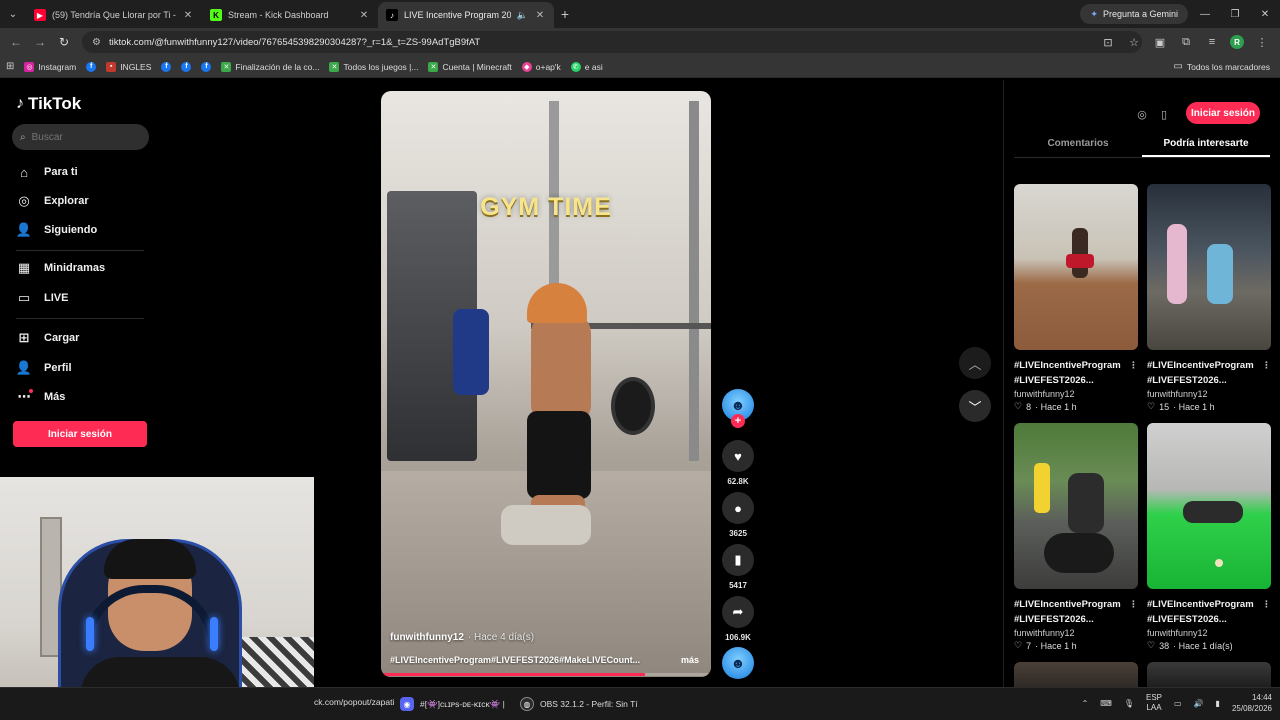  I want to click on microphone-icon: 🎙, so click(1129, 703).